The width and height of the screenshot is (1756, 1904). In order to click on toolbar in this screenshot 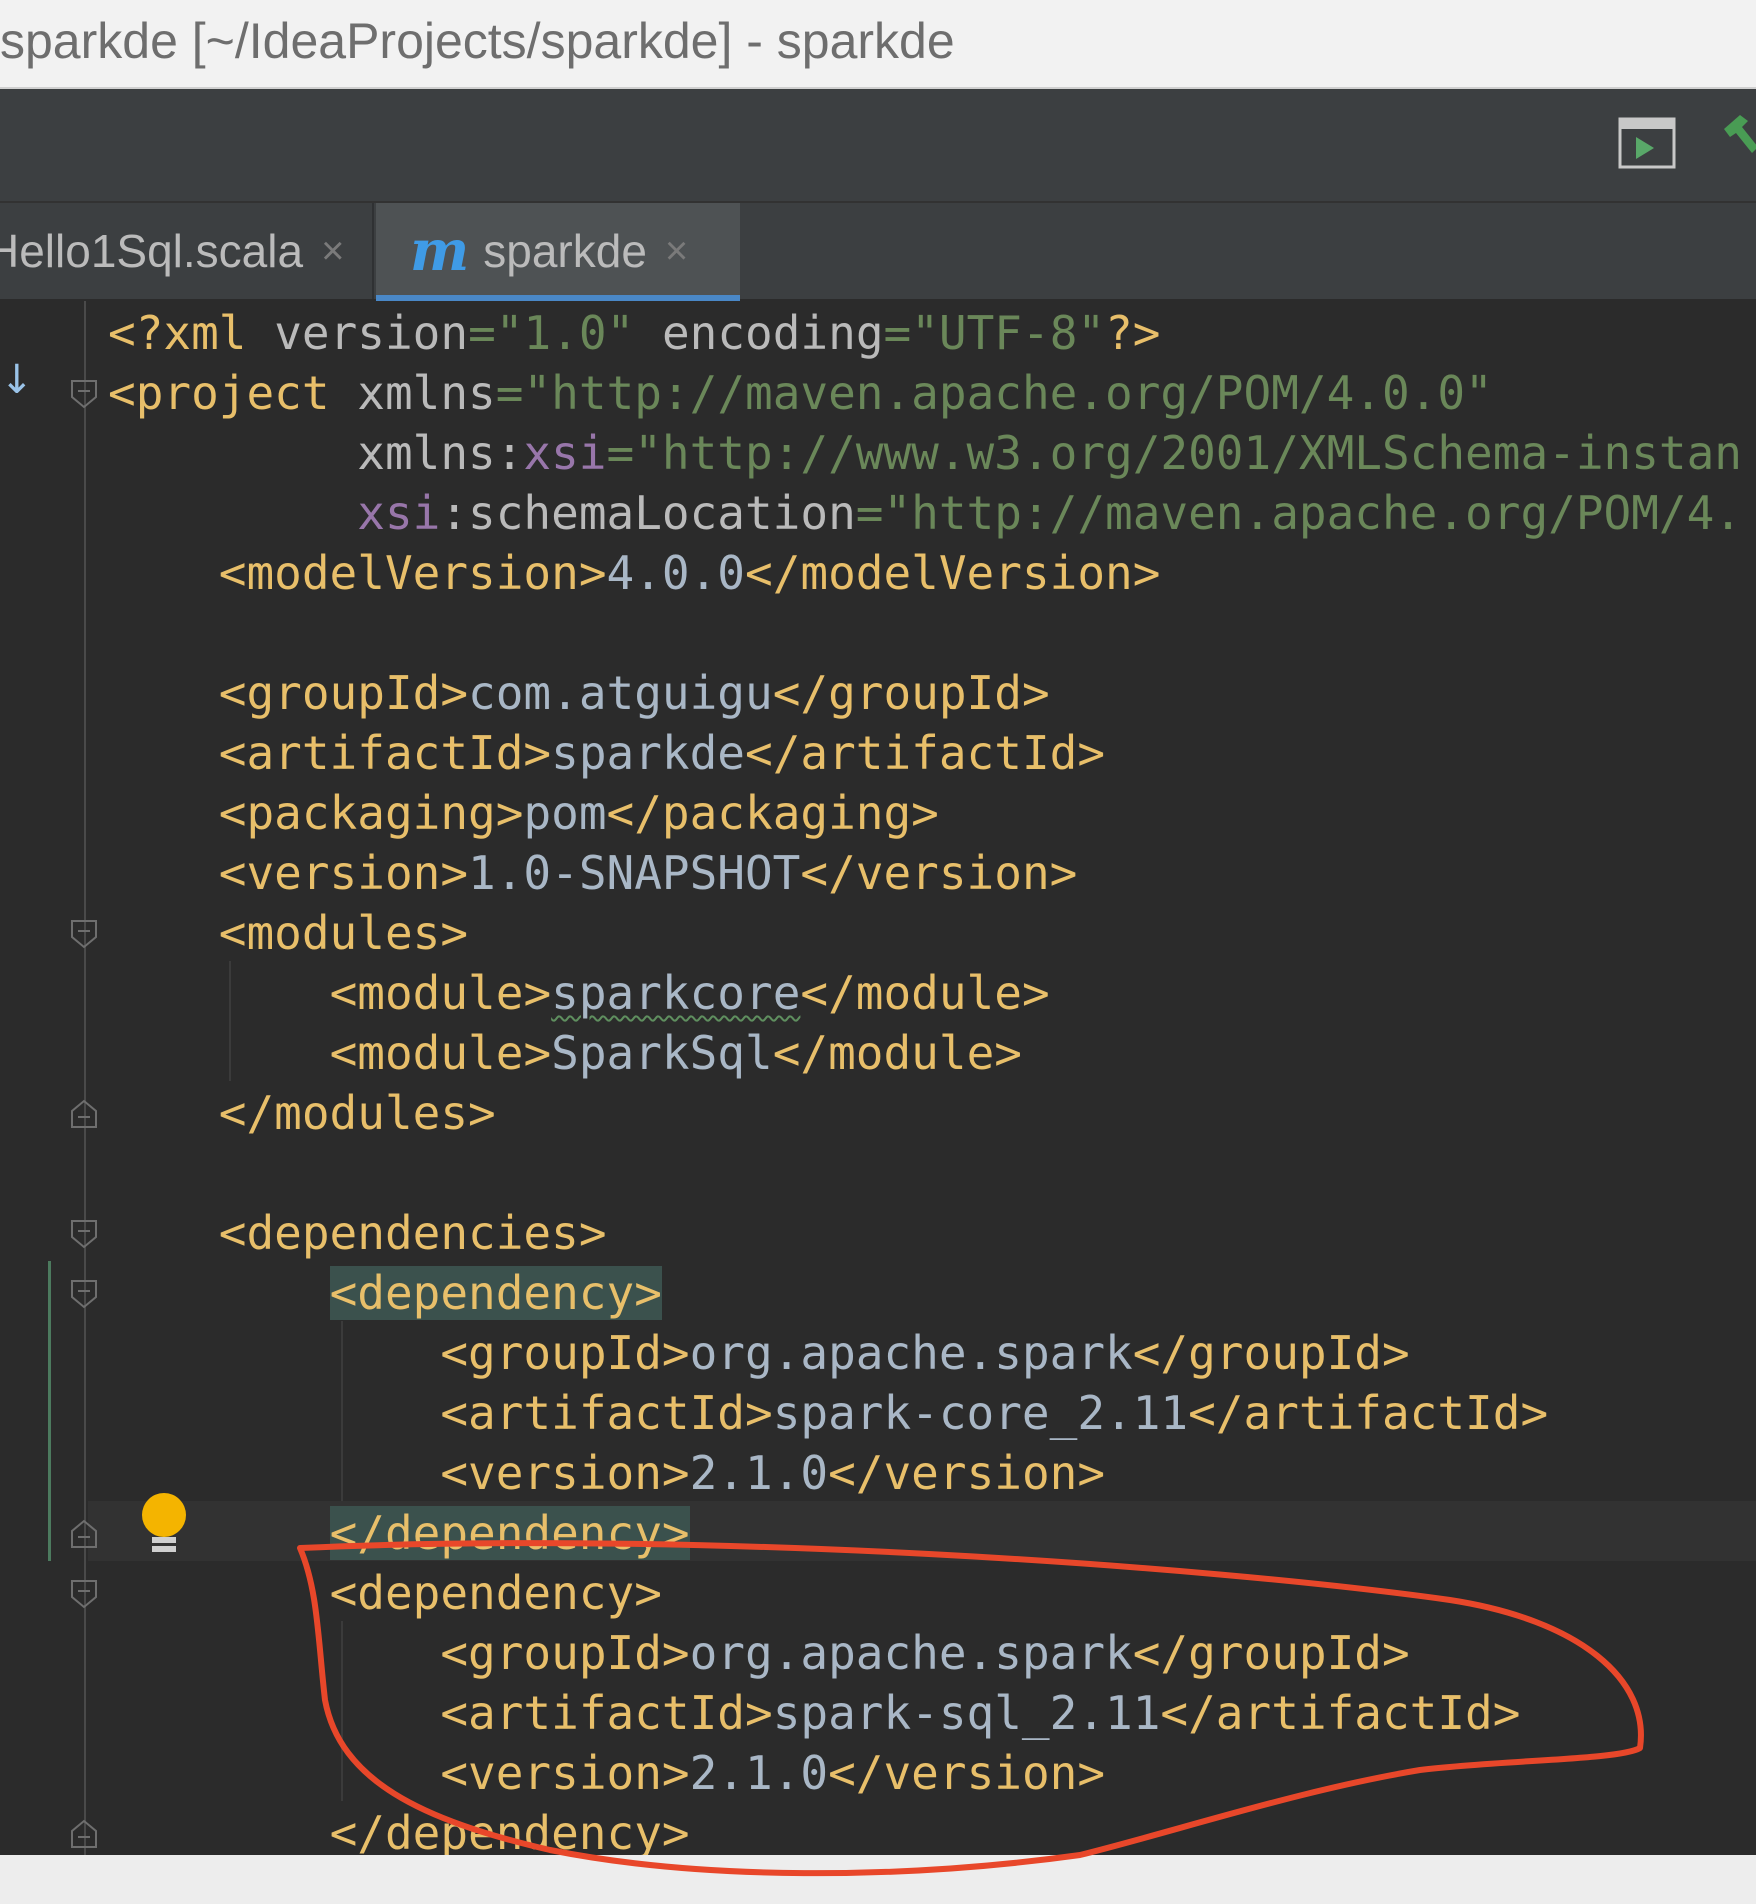, I will do `click(878, 146)`.